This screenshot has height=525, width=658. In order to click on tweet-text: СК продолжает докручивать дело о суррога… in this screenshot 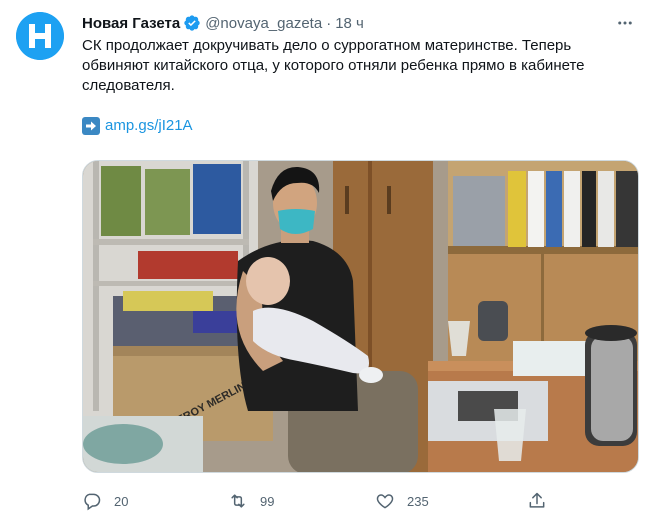, I will do `click(333, 65)`.